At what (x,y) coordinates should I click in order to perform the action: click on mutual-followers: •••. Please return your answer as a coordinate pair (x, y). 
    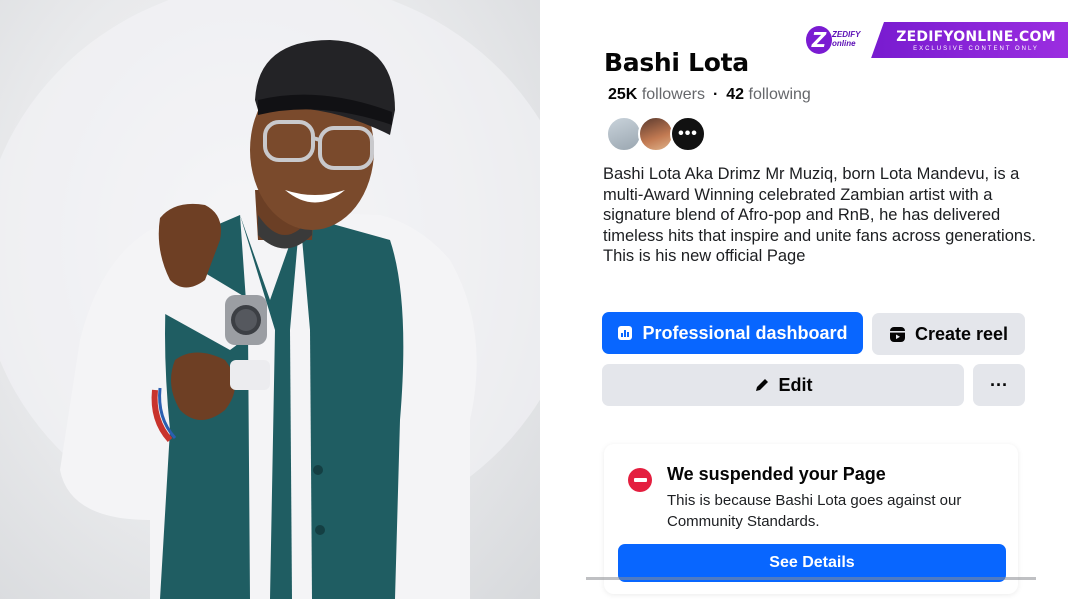
    Looking at the image, I should click on (656, 134).